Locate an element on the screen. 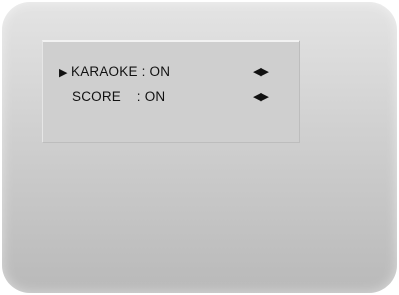 The height and width of the screenshot is (295, 399). menu-item-karaoke: ▶ KARAOKE : ON ◀▶ is located at coordinates (171, 75).